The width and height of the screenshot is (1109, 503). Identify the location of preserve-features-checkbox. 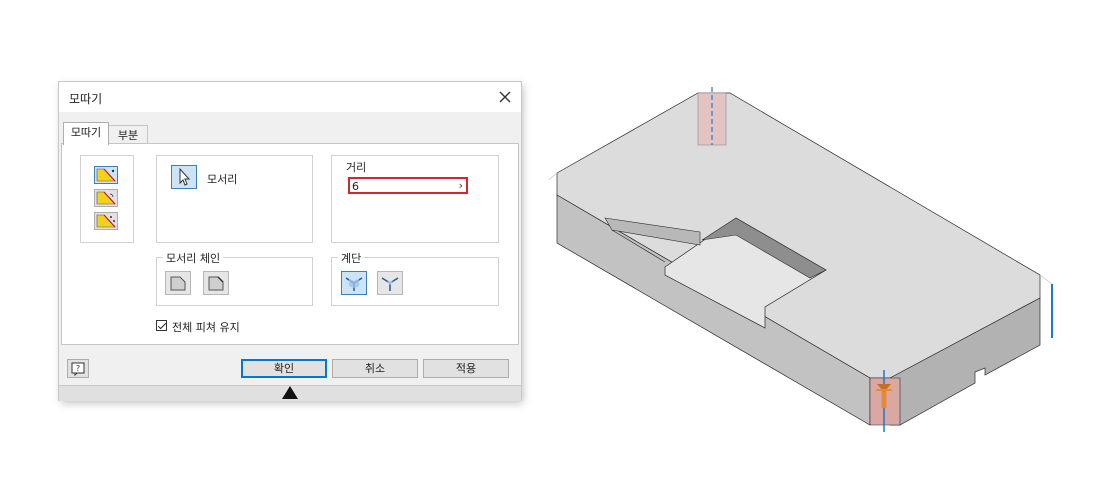
(161, 325).